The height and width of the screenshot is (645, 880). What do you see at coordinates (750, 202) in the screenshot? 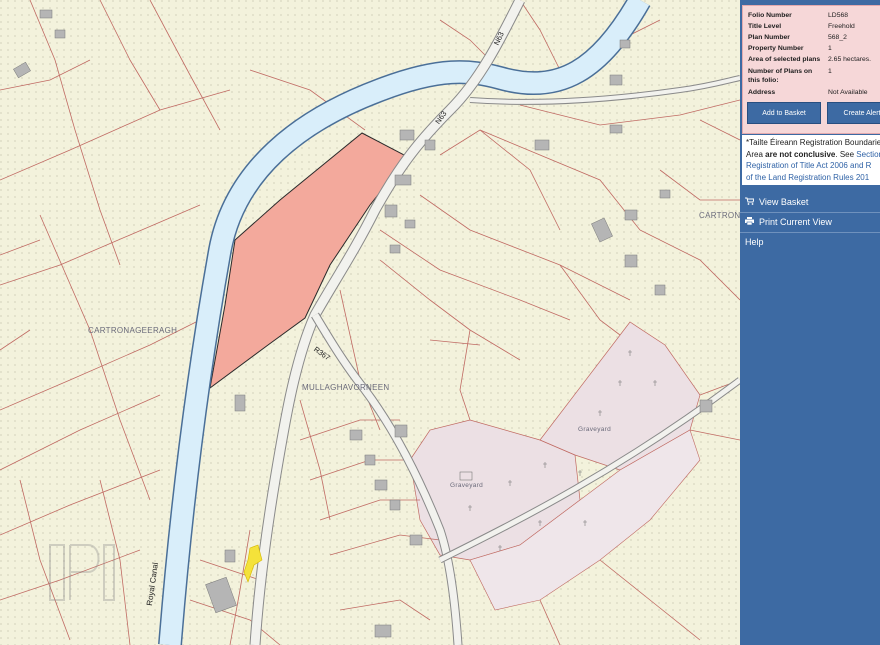
I see `shopping-cart-icon` at bounding box center [750, 202].